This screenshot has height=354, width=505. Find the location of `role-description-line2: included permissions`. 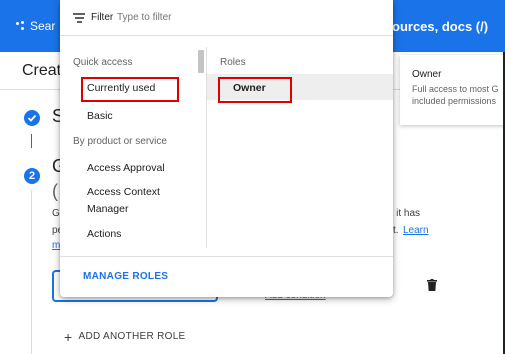

role-description-line2: included permissions is located at coordinates (454, 101).